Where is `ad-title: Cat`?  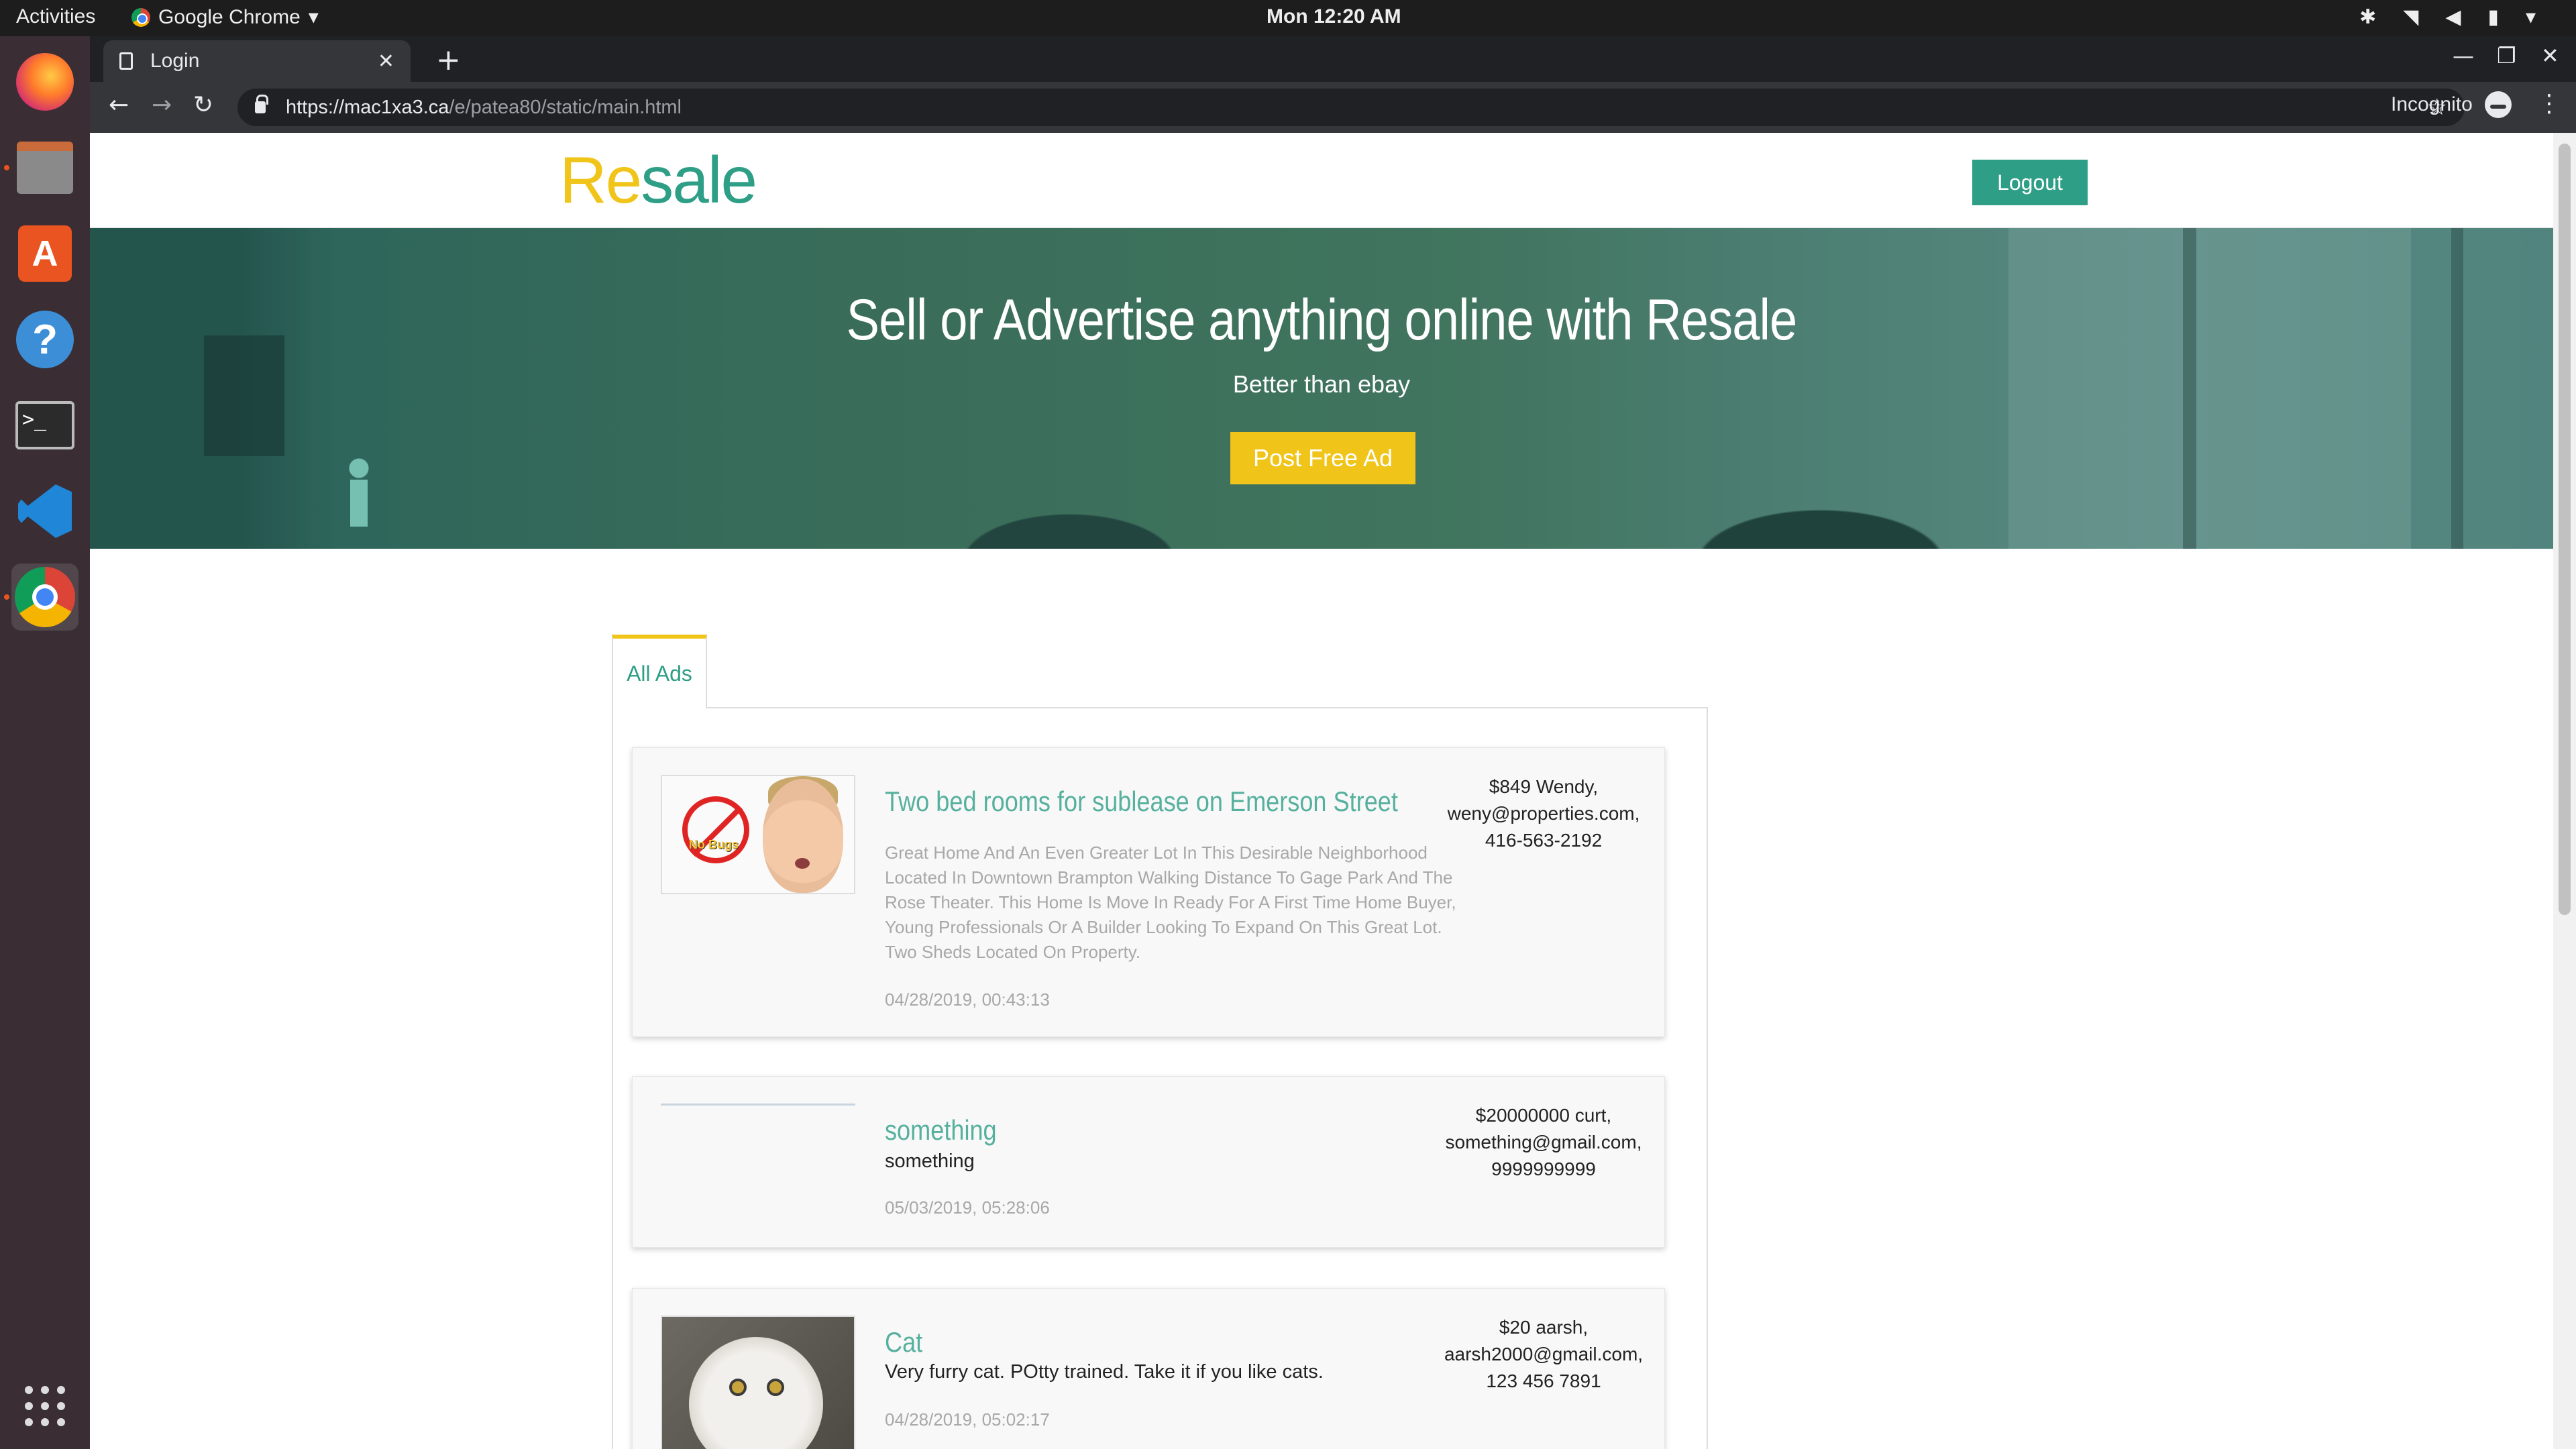 ad-title: Cat is located at coordinates (903, 1342).